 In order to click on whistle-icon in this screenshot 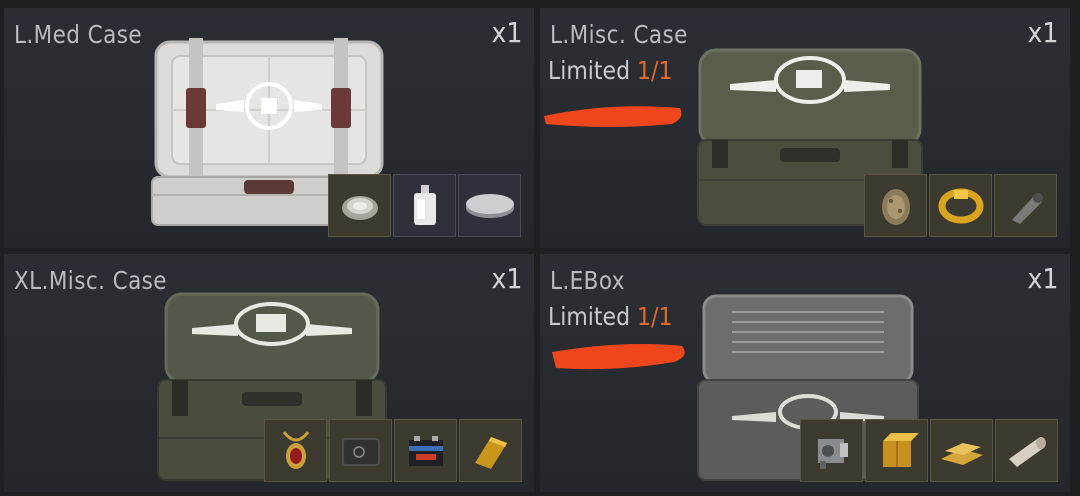, I will do `click(1027, 208)`.